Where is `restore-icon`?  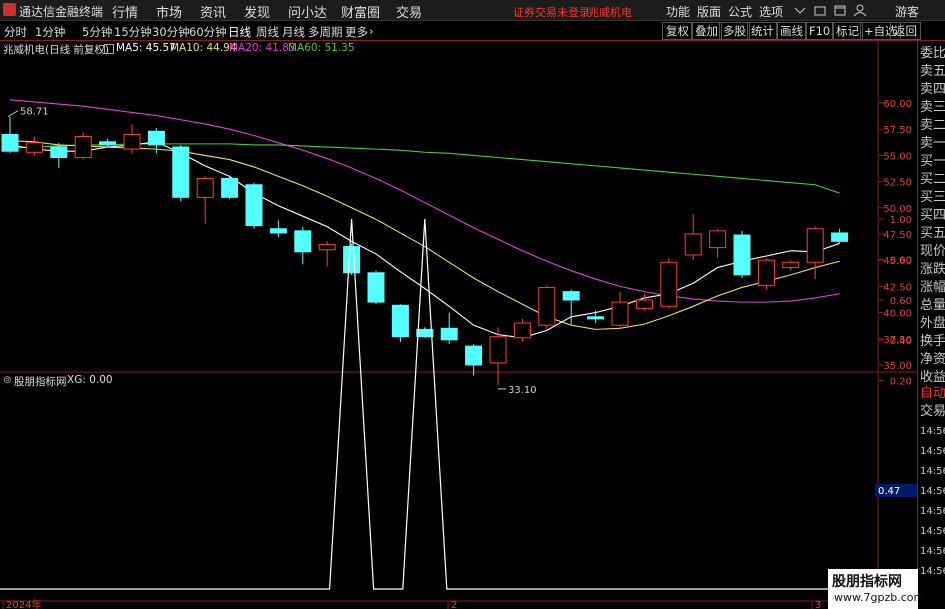
restore-icon is located at coordinates (840, 10).